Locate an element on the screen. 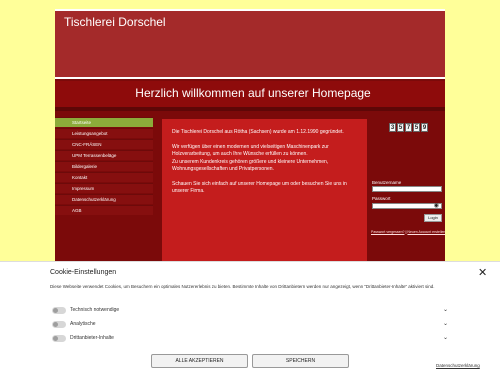  site-title: Tischlerei Dorschel is located at coordinates (115, 22).